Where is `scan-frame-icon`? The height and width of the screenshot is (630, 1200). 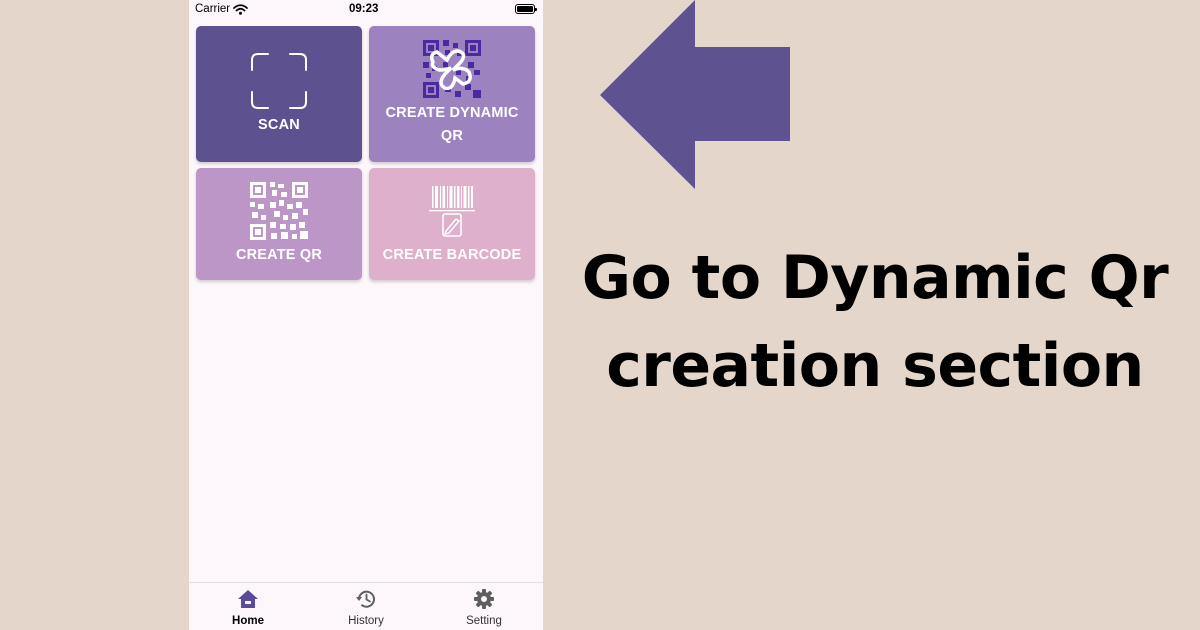
scan-frame-icon is located at coordinates (279, 81).